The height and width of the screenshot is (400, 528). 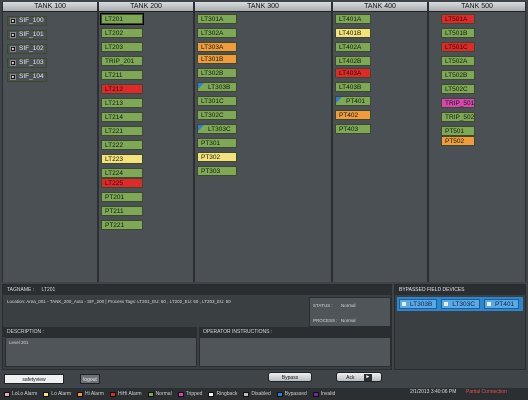 I want to click on legend-normal: Normal, so click(x=159, y=394).